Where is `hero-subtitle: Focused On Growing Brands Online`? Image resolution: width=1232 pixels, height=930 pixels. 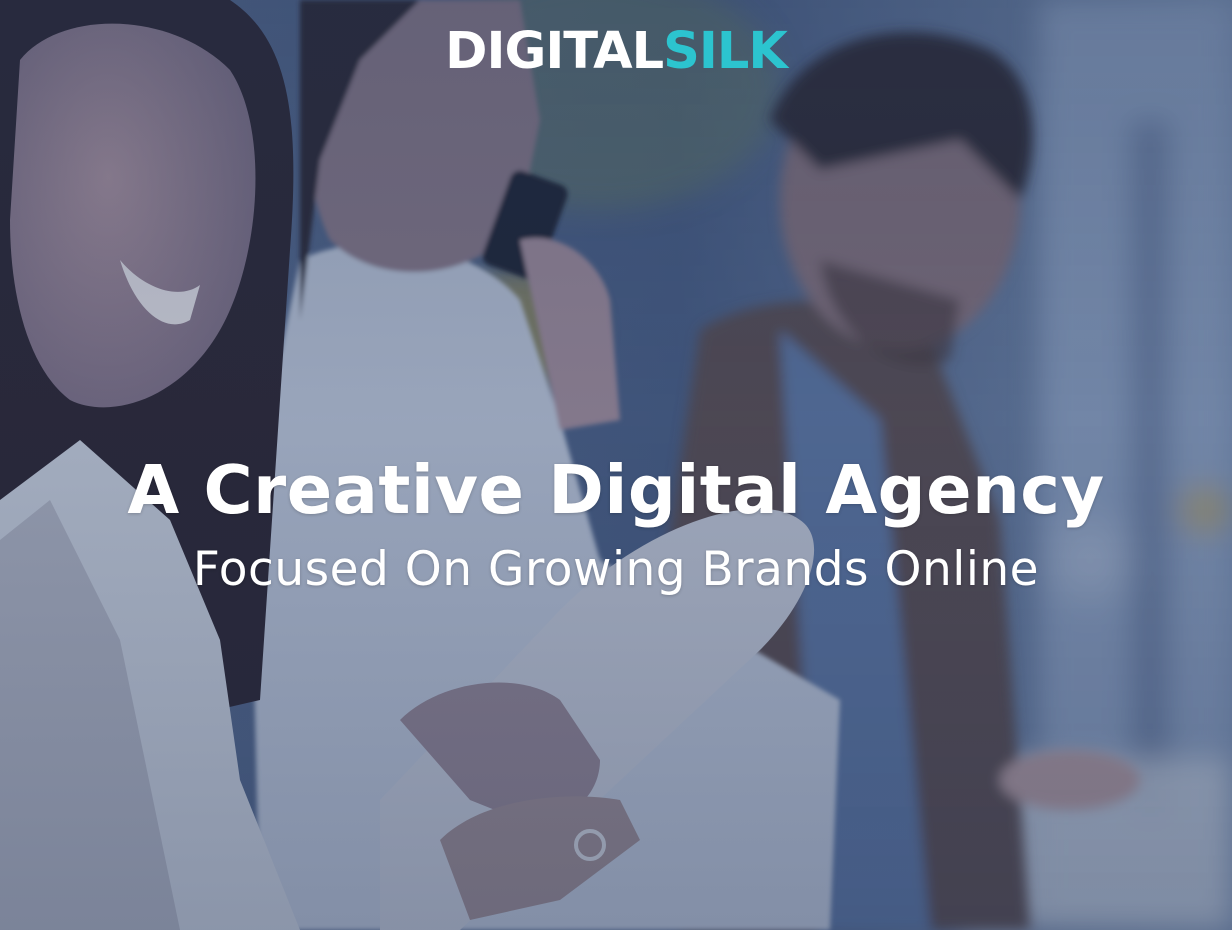
hero-subtitle: Focused On Growing Brands Online is located at coordinates (616, 569).